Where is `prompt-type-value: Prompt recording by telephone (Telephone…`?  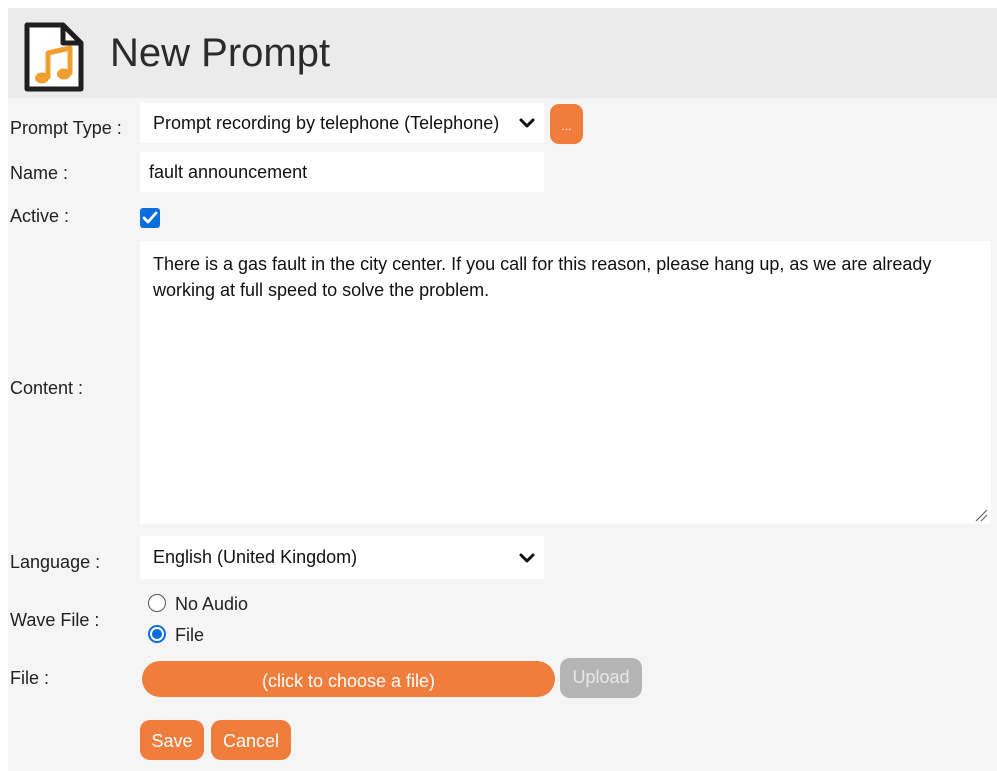 prompt-type-value: Prompt recording by telephone (Telephone… is located at coordinates (326, 123).